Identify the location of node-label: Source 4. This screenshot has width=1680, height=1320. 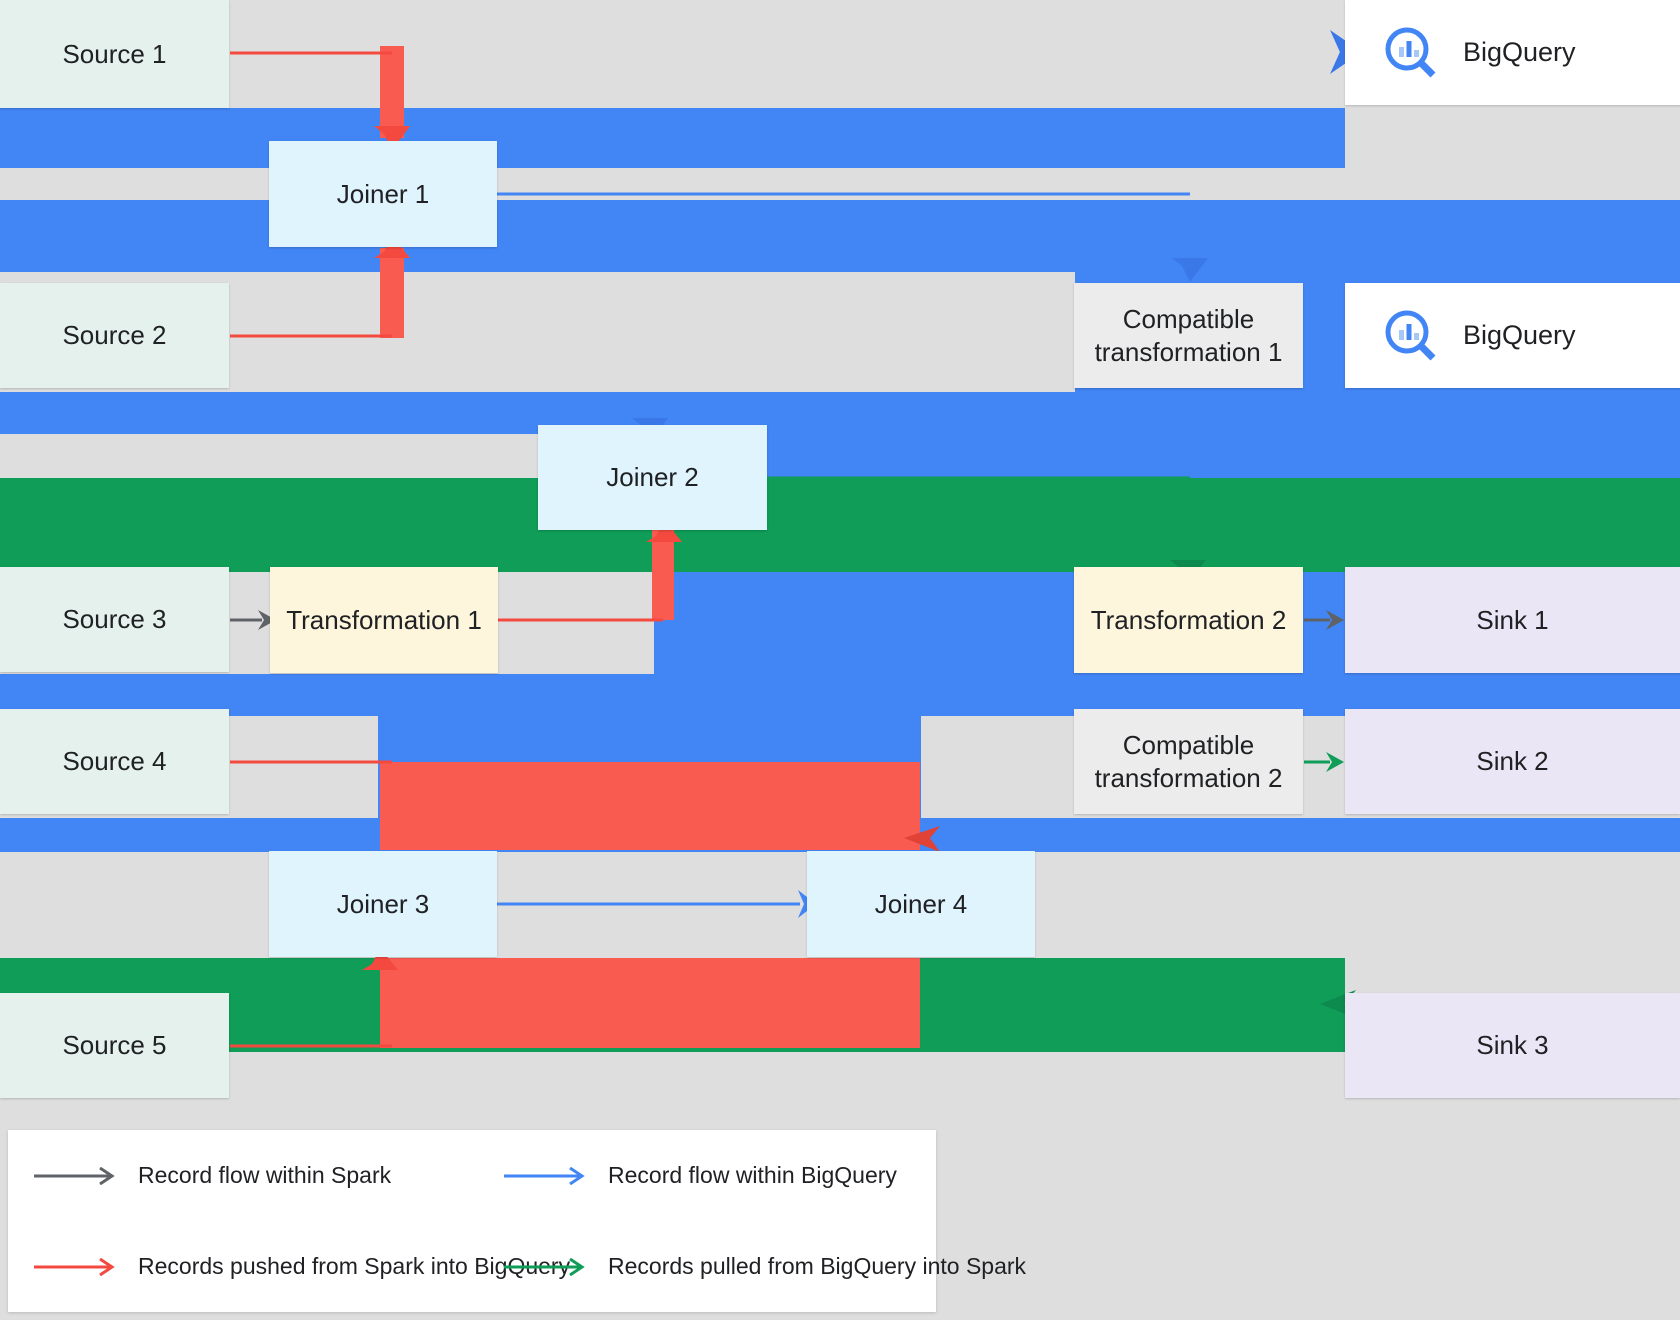
(114, 761).